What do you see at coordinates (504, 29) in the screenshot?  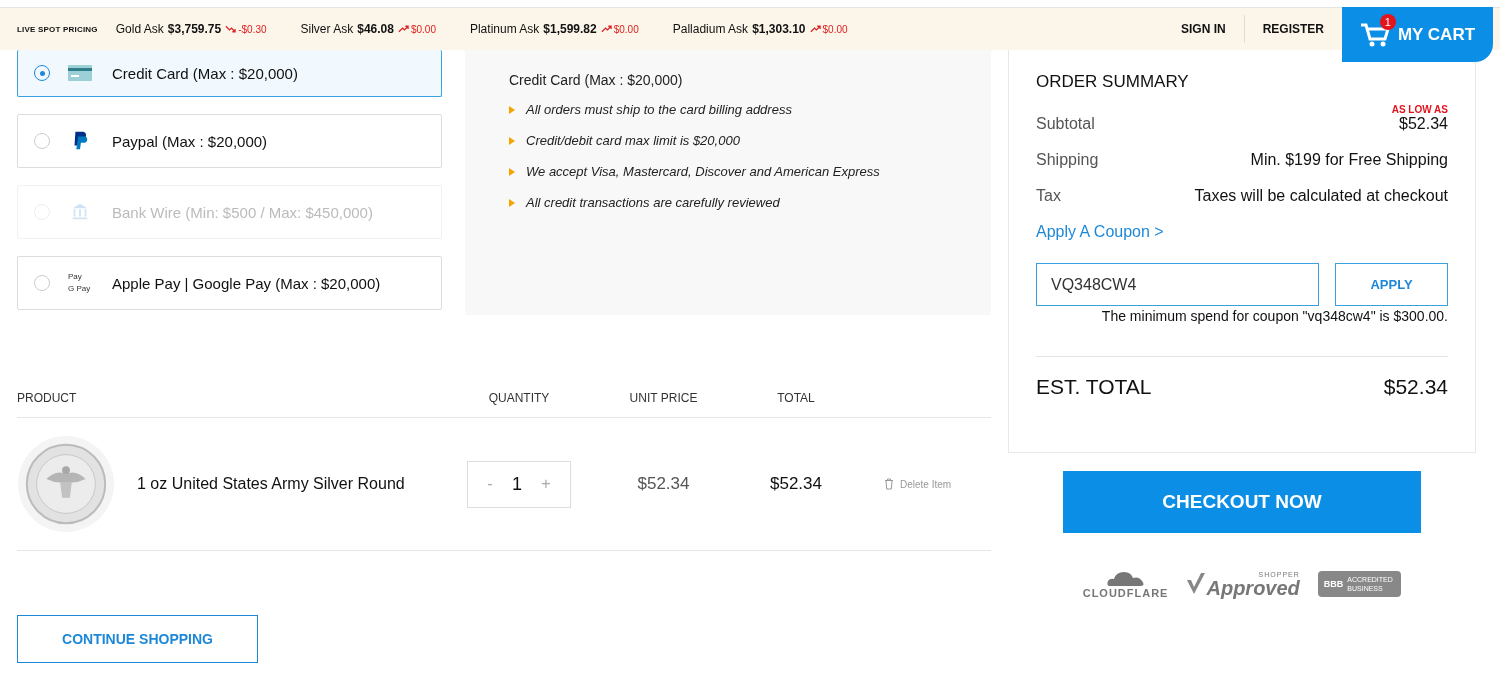 I see `metal-name: Platinum Ask` at bounding box center [504, 29].